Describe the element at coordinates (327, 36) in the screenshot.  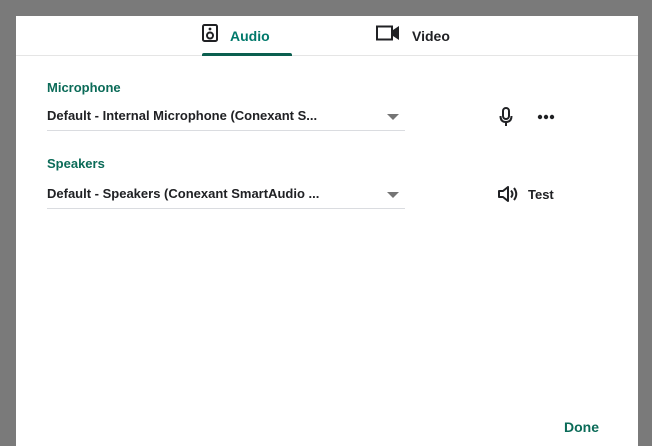
I see `tab-bar: Audio Video` at that location.